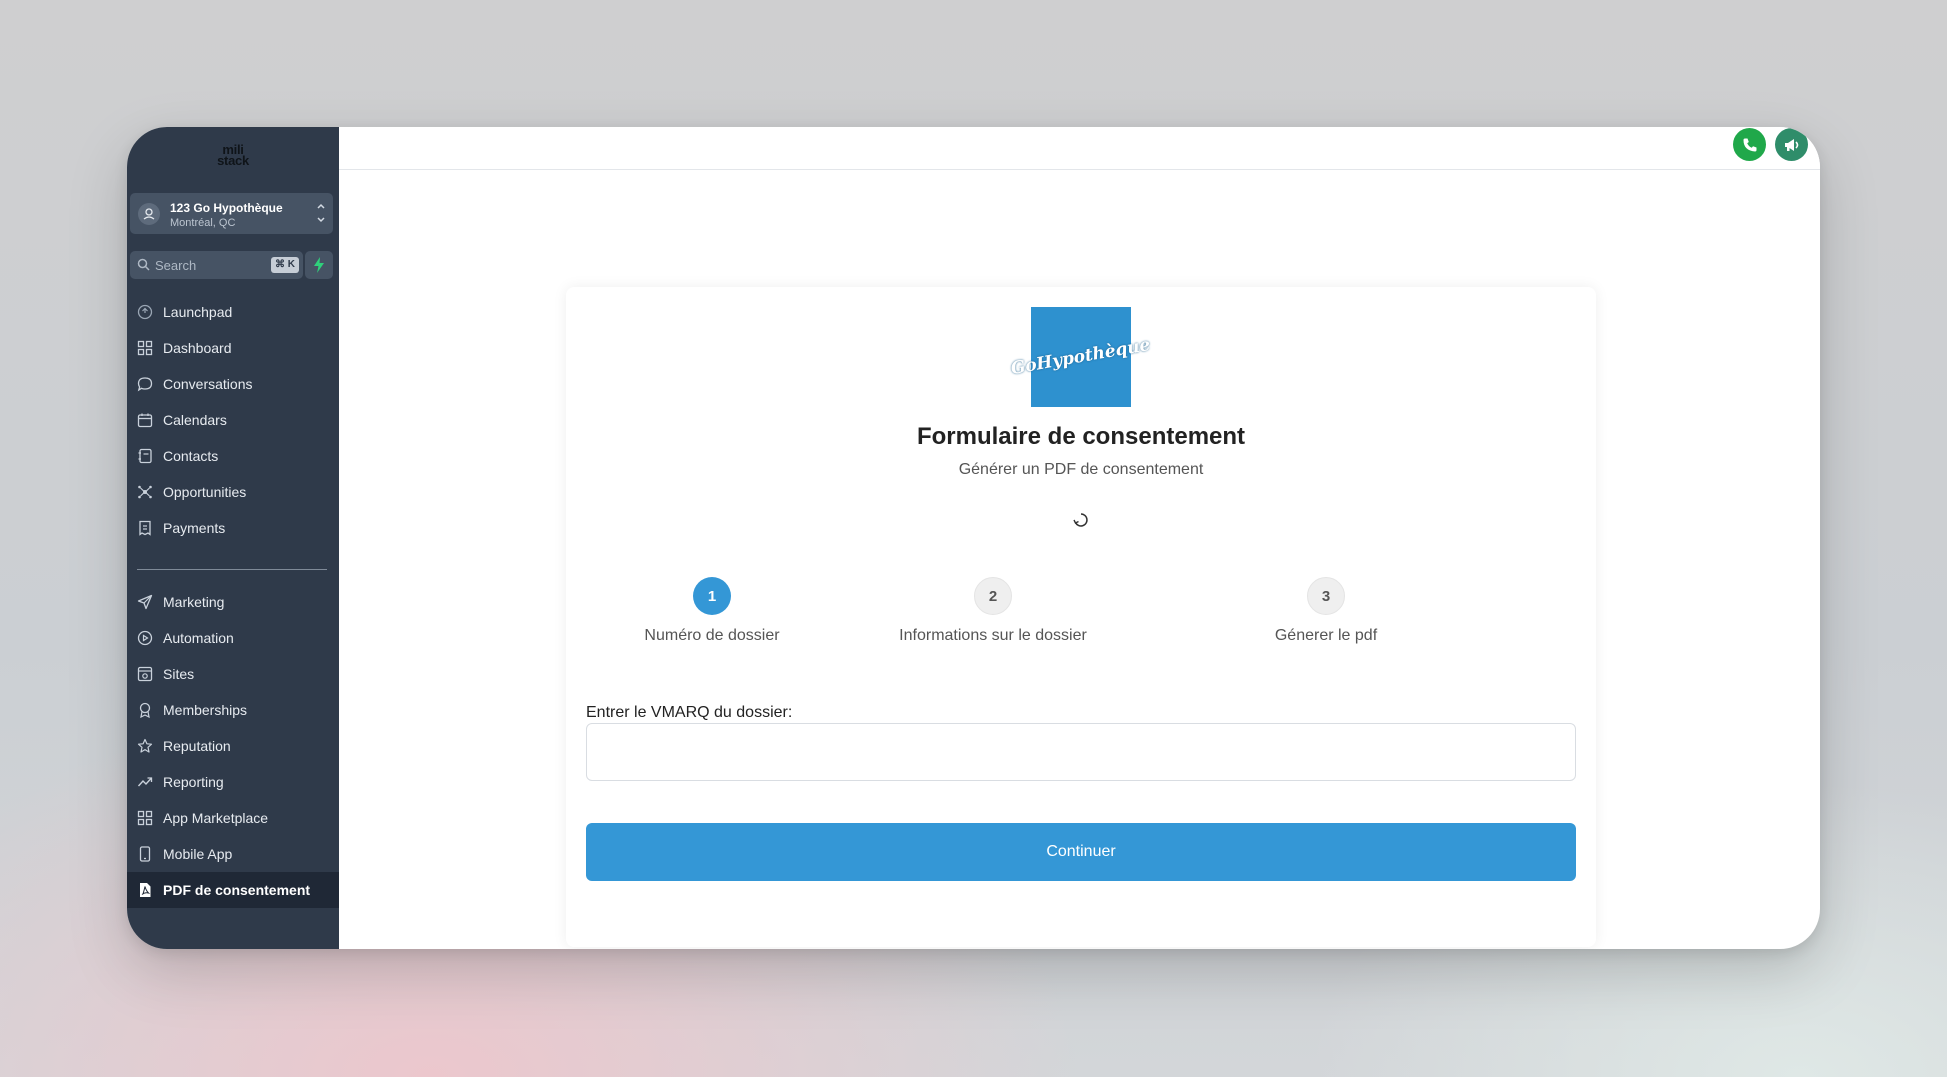 This screenshot has width=1947, height=1077. Describe the element at coordinates (1081, 522) in the screenshot. I see `loading-spinner-icon` at that location.